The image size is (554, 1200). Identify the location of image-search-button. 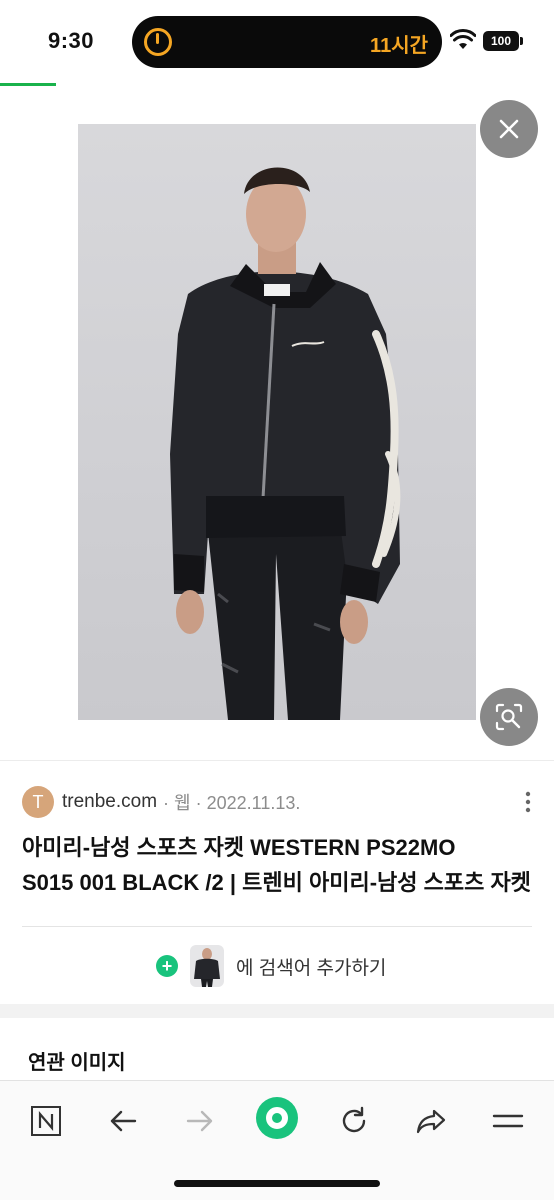
(509, 717).